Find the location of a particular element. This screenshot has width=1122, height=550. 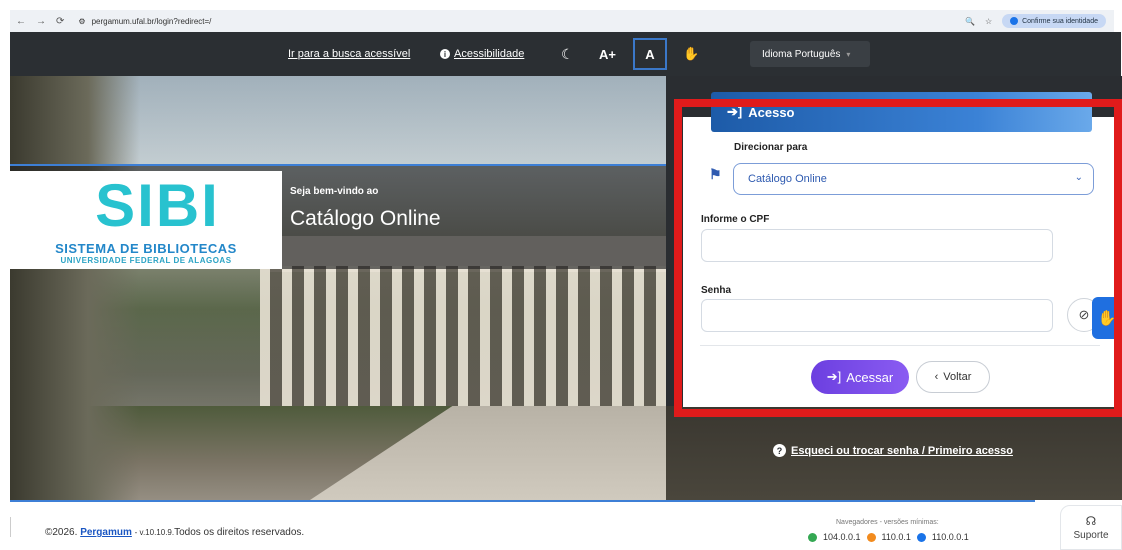

reload-icon: ⟳ is located at coordinates (60, 21).